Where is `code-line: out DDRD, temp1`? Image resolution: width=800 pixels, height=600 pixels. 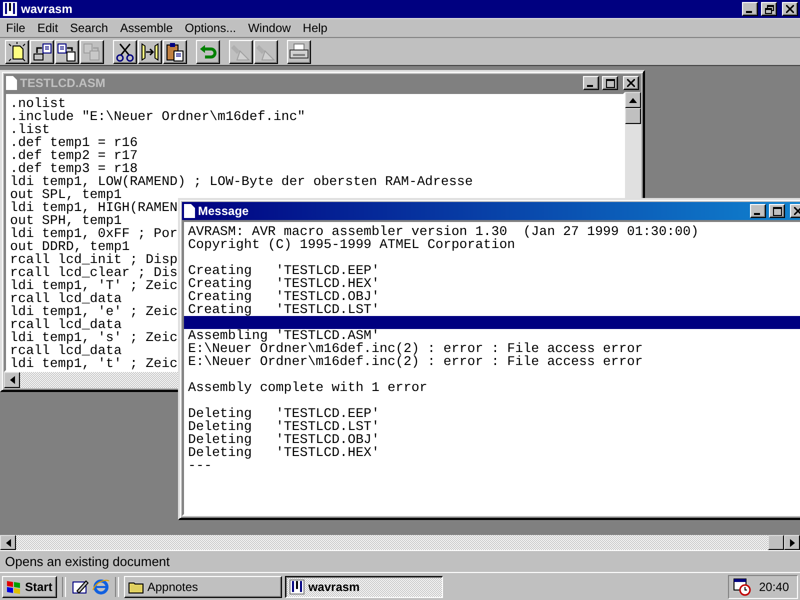
code-line: out DDRD, temp1 is located at coordinates (69, 246).